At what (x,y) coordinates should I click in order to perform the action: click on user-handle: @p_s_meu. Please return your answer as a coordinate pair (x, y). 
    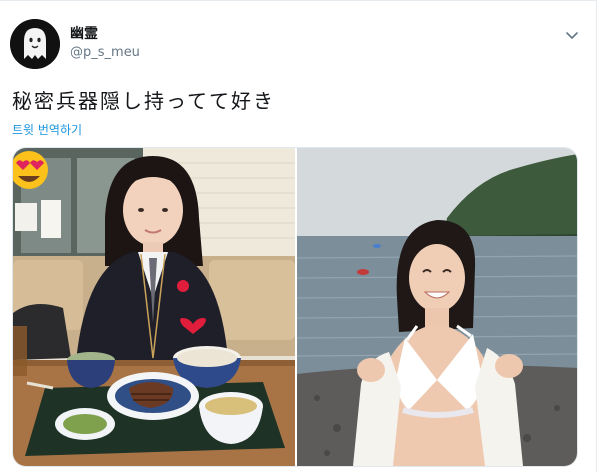
    Looking at the image, I should click on (105, 53).